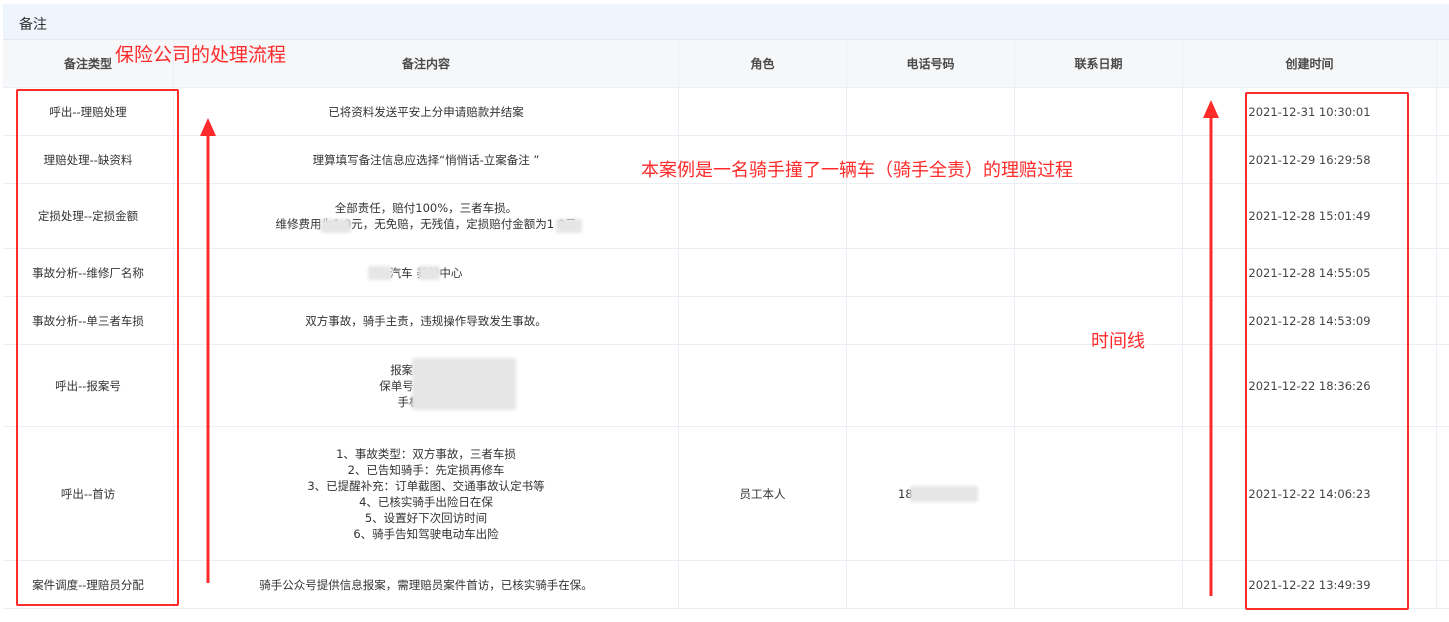 The image size is (1449, 622). What do you see at coordinates (857, 170) in the screenshot?
I see `case-annotation: 本案例是一名骑手撞了一辆车（骑手全责）的理赔过程` at bounding box center [857, 170].